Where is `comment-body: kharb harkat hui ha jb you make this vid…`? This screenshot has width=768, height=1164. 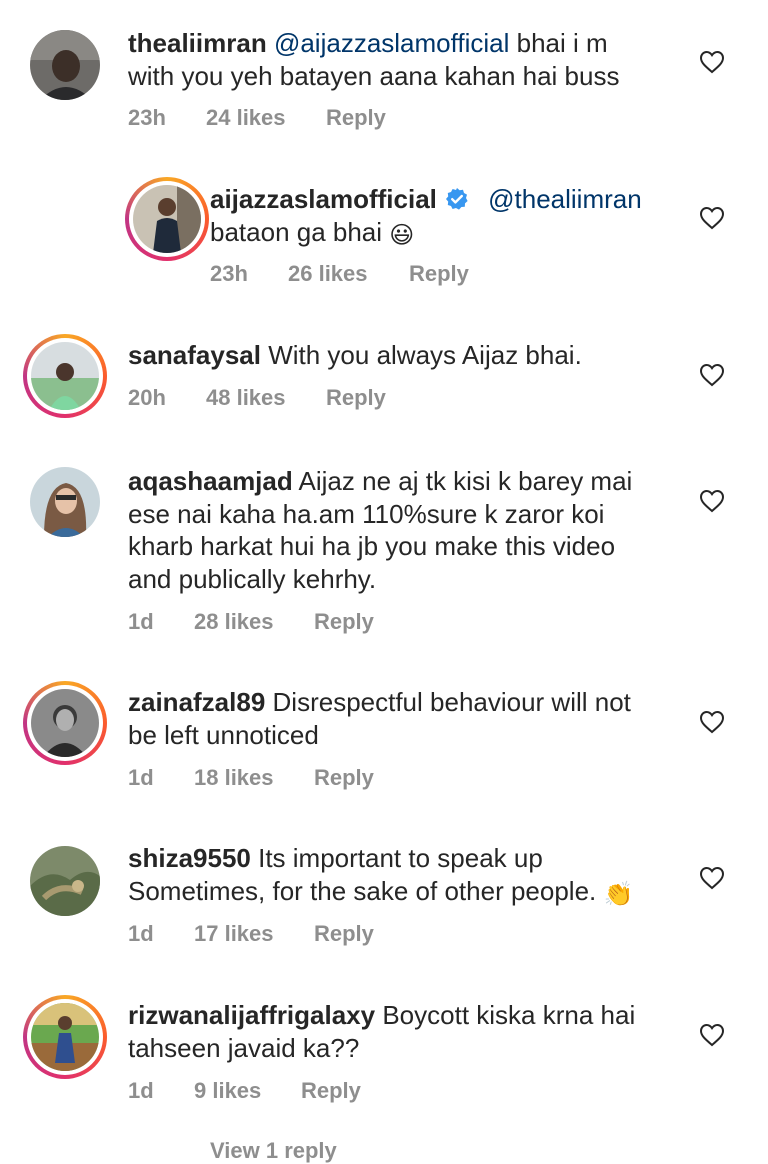 comment-body: kharb harkat hui ha jb you make this vid… is located at coordinates (372, 546).